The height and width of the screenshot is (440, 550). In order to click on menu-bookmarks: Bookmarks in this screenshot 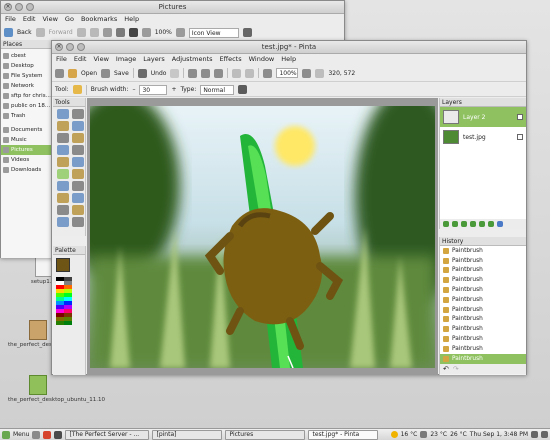, I will do `click(99, 19)`.